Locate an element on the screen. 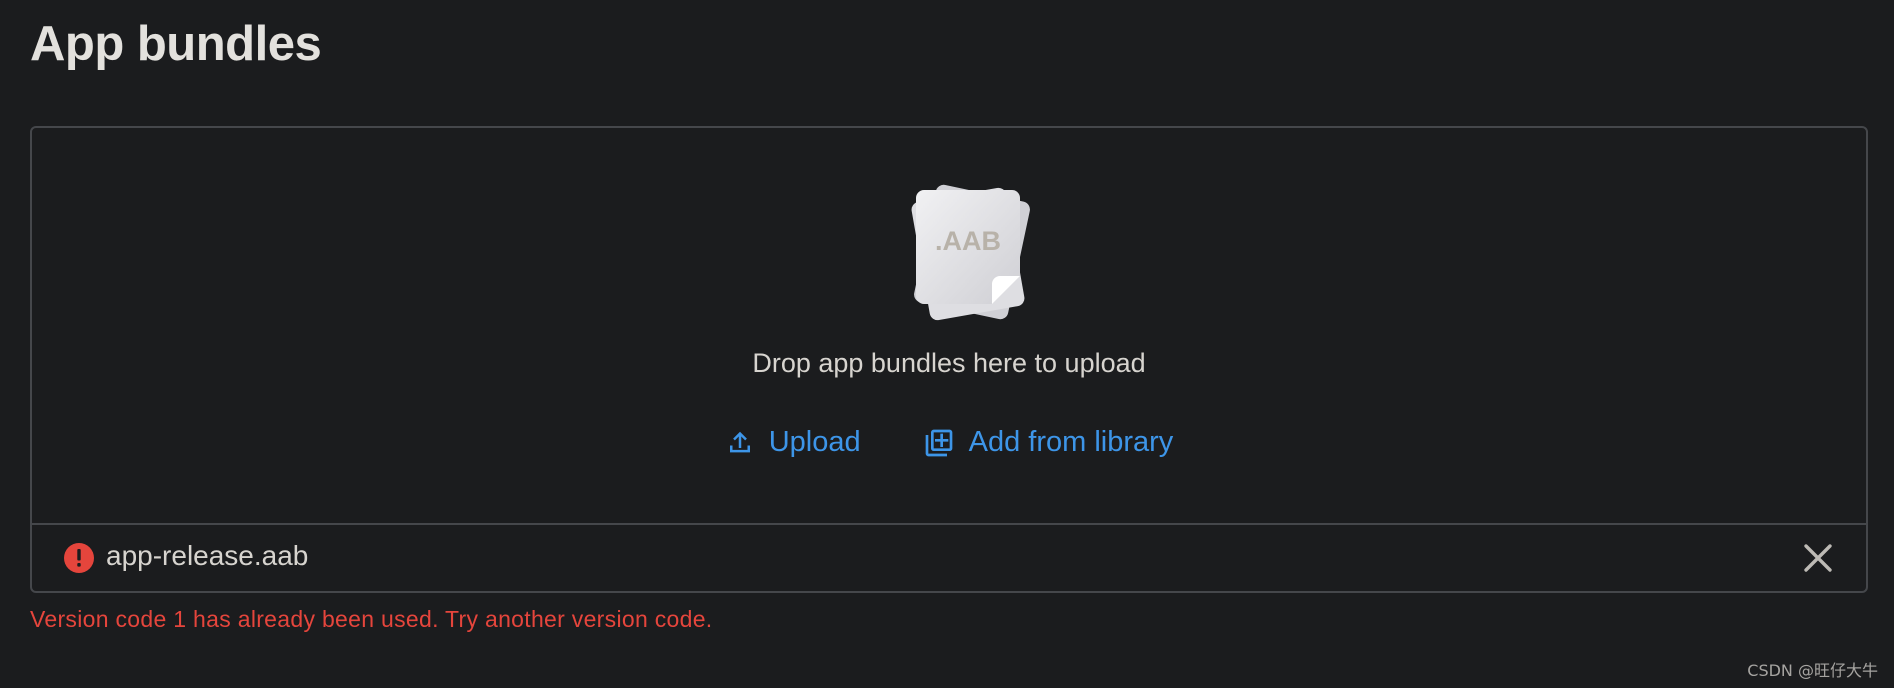 This screenshot has width=1894, height=688. add-from-library-label: Add from library is located at coordinates (1071, 442).